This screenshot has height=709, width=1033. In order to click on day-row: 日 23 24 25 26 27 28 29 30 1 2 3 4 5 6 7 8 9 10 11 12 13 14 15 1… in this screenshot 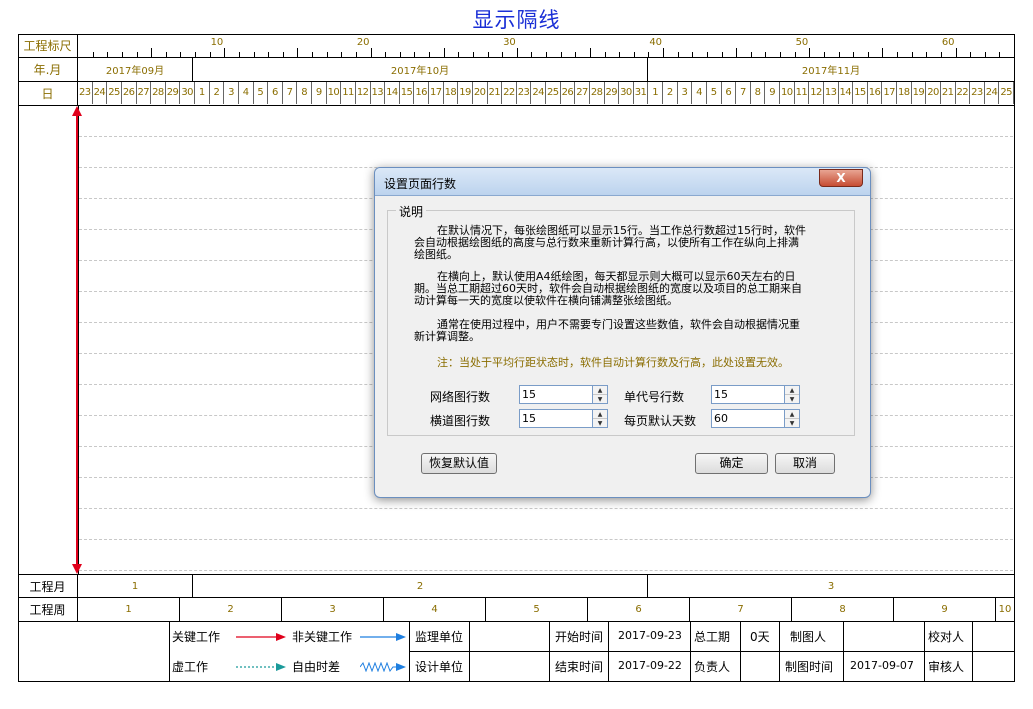, I will do `click(516, 94)`.